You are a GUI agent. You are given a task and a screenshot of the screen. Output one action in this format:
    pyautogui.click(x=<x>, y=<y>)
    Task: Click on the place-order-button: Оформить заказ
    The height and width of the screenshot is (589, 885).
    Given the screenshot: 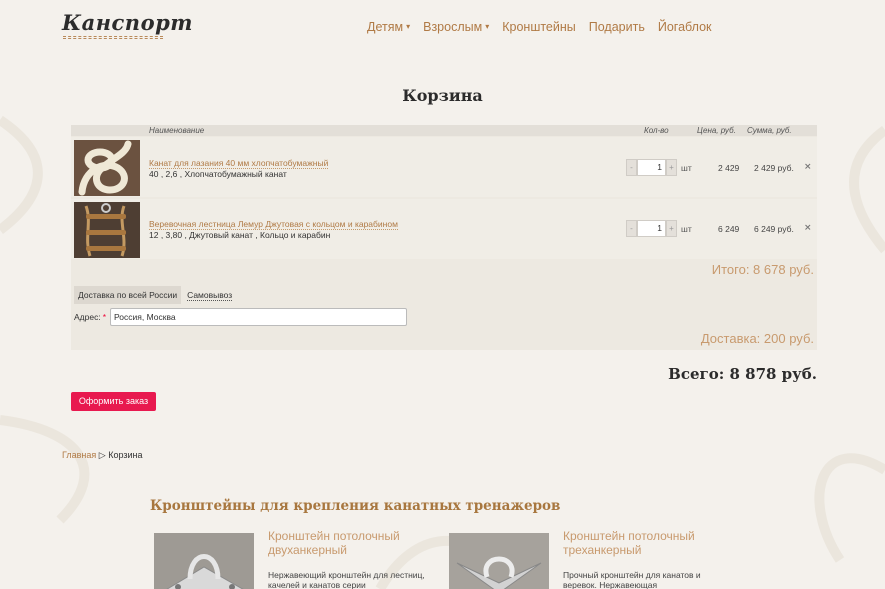 What is the action you would take?
    pyautogui.click(x=113, y=401)
    